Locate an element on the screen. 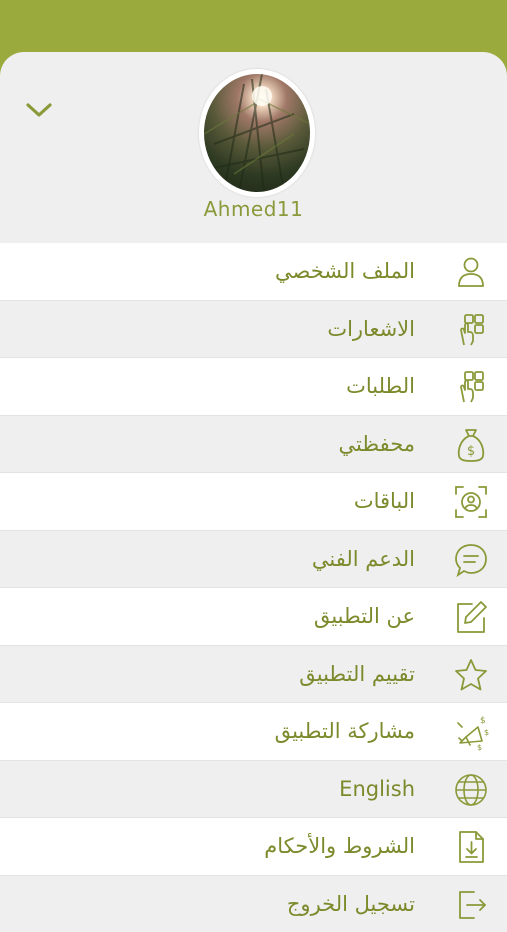  menu-item-label: الباقات is located at coordinates (384, 501).